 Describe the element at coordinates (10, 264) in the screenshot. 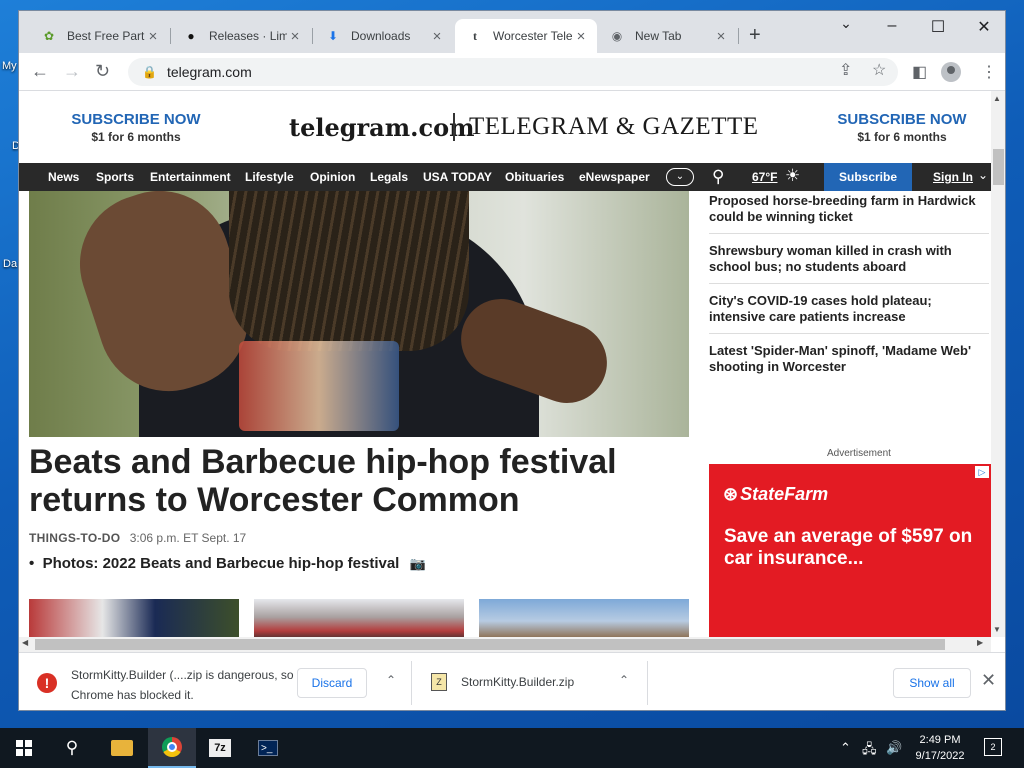

I see `desktop-icon-label: Da` at that location.